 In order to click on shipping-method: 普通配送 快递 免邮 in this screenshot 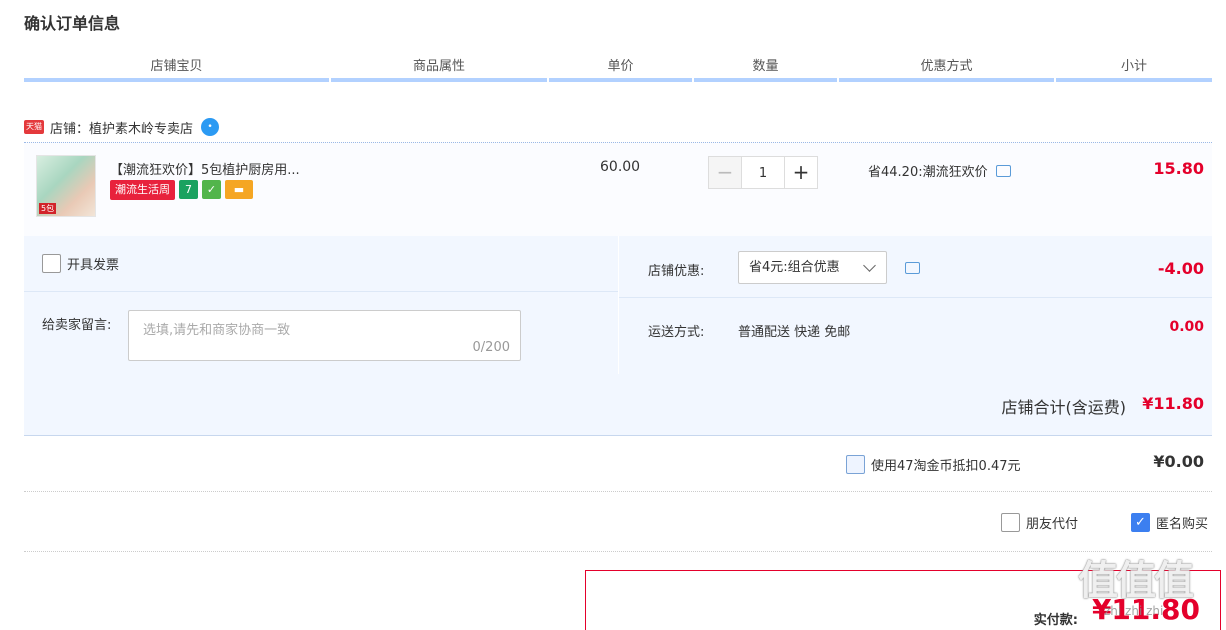, I will do `click(794, 332)`.